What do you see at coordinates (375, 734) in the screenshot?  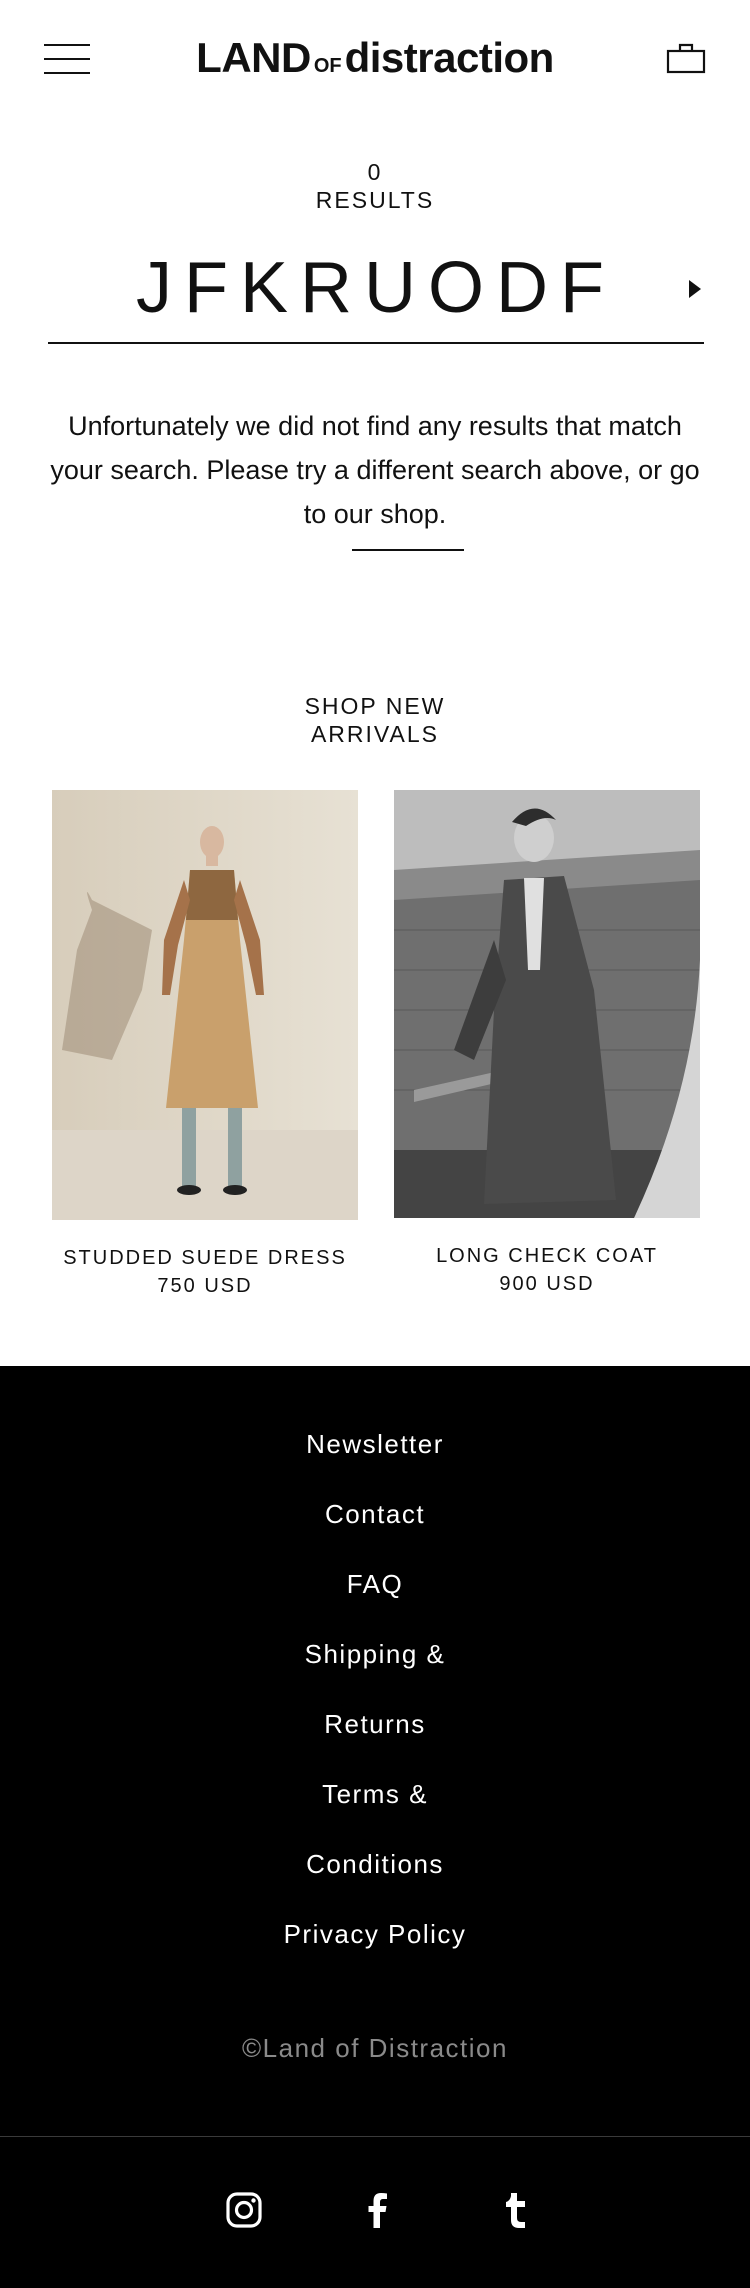 I see `section-title-line2: ARRIVALS` at bounding box center [375, 734].